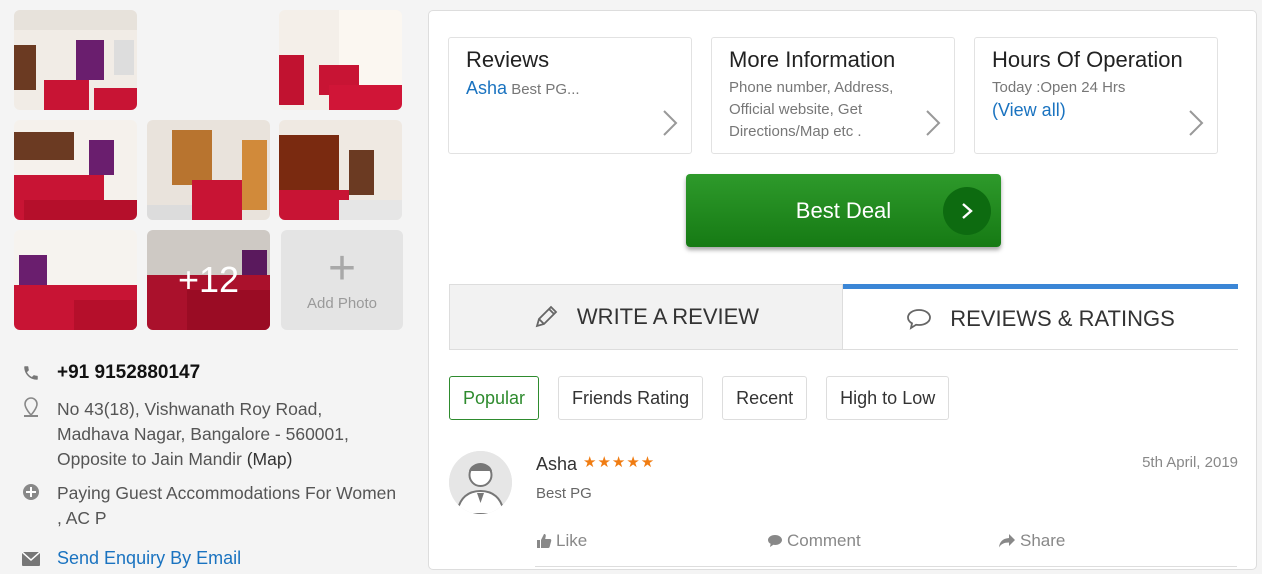 Image resolution: width=1262 pixels, height=574 pixels. I want to click on mail-icon, so click(31, 559).